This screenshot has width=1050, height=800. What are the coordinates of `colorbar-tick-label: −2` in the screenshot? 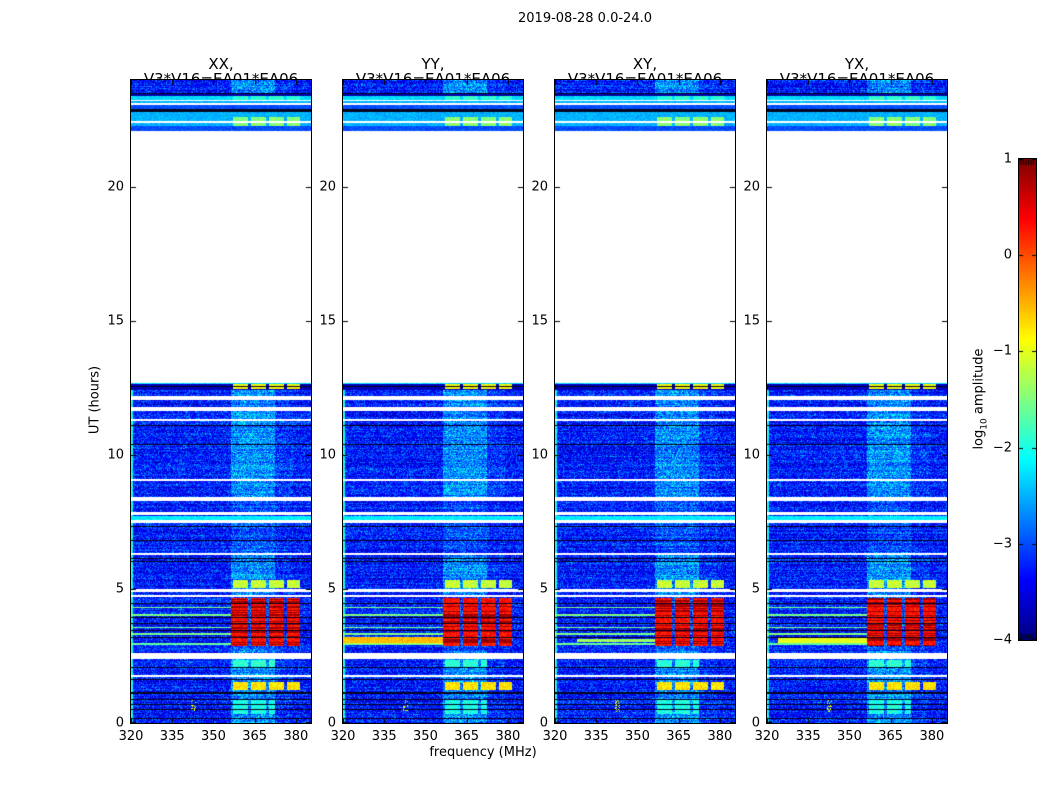 It's located at (1002, 448).